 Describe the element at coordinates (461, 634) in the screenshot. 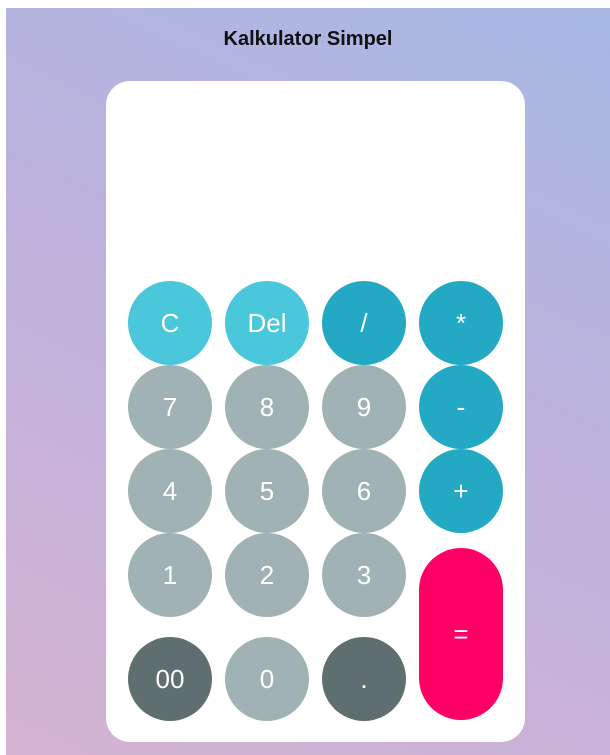

I see `equals-button: =` at that location.